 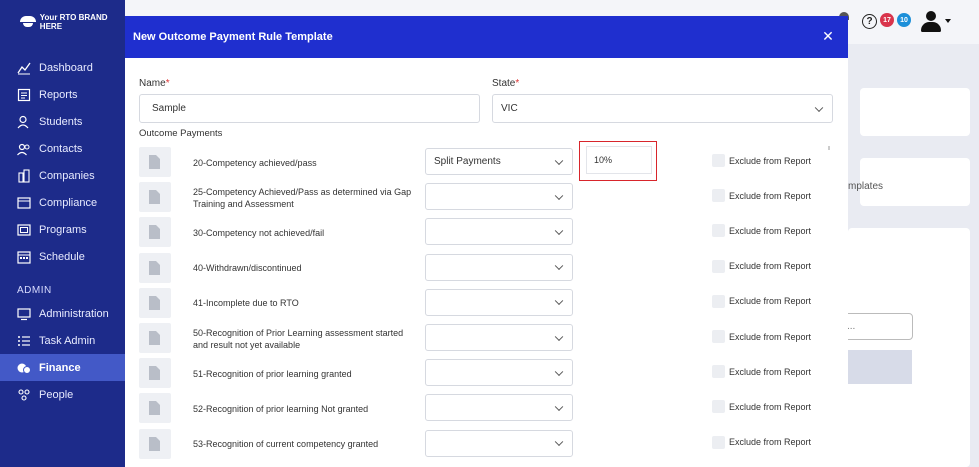 I want to click on sidebar-item-finance: Finance, so click(x=62, y=367).